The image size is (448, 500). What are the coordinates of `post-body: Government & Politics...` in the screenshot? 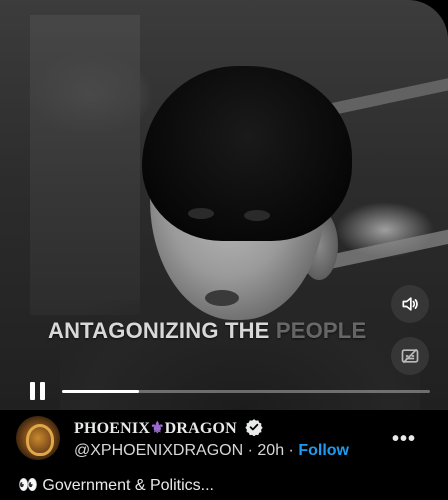 It's located at (128, 485).